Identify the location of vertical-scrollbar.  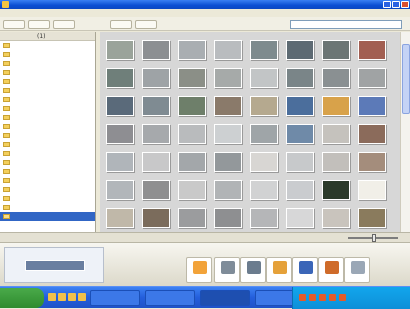
(405, 132).